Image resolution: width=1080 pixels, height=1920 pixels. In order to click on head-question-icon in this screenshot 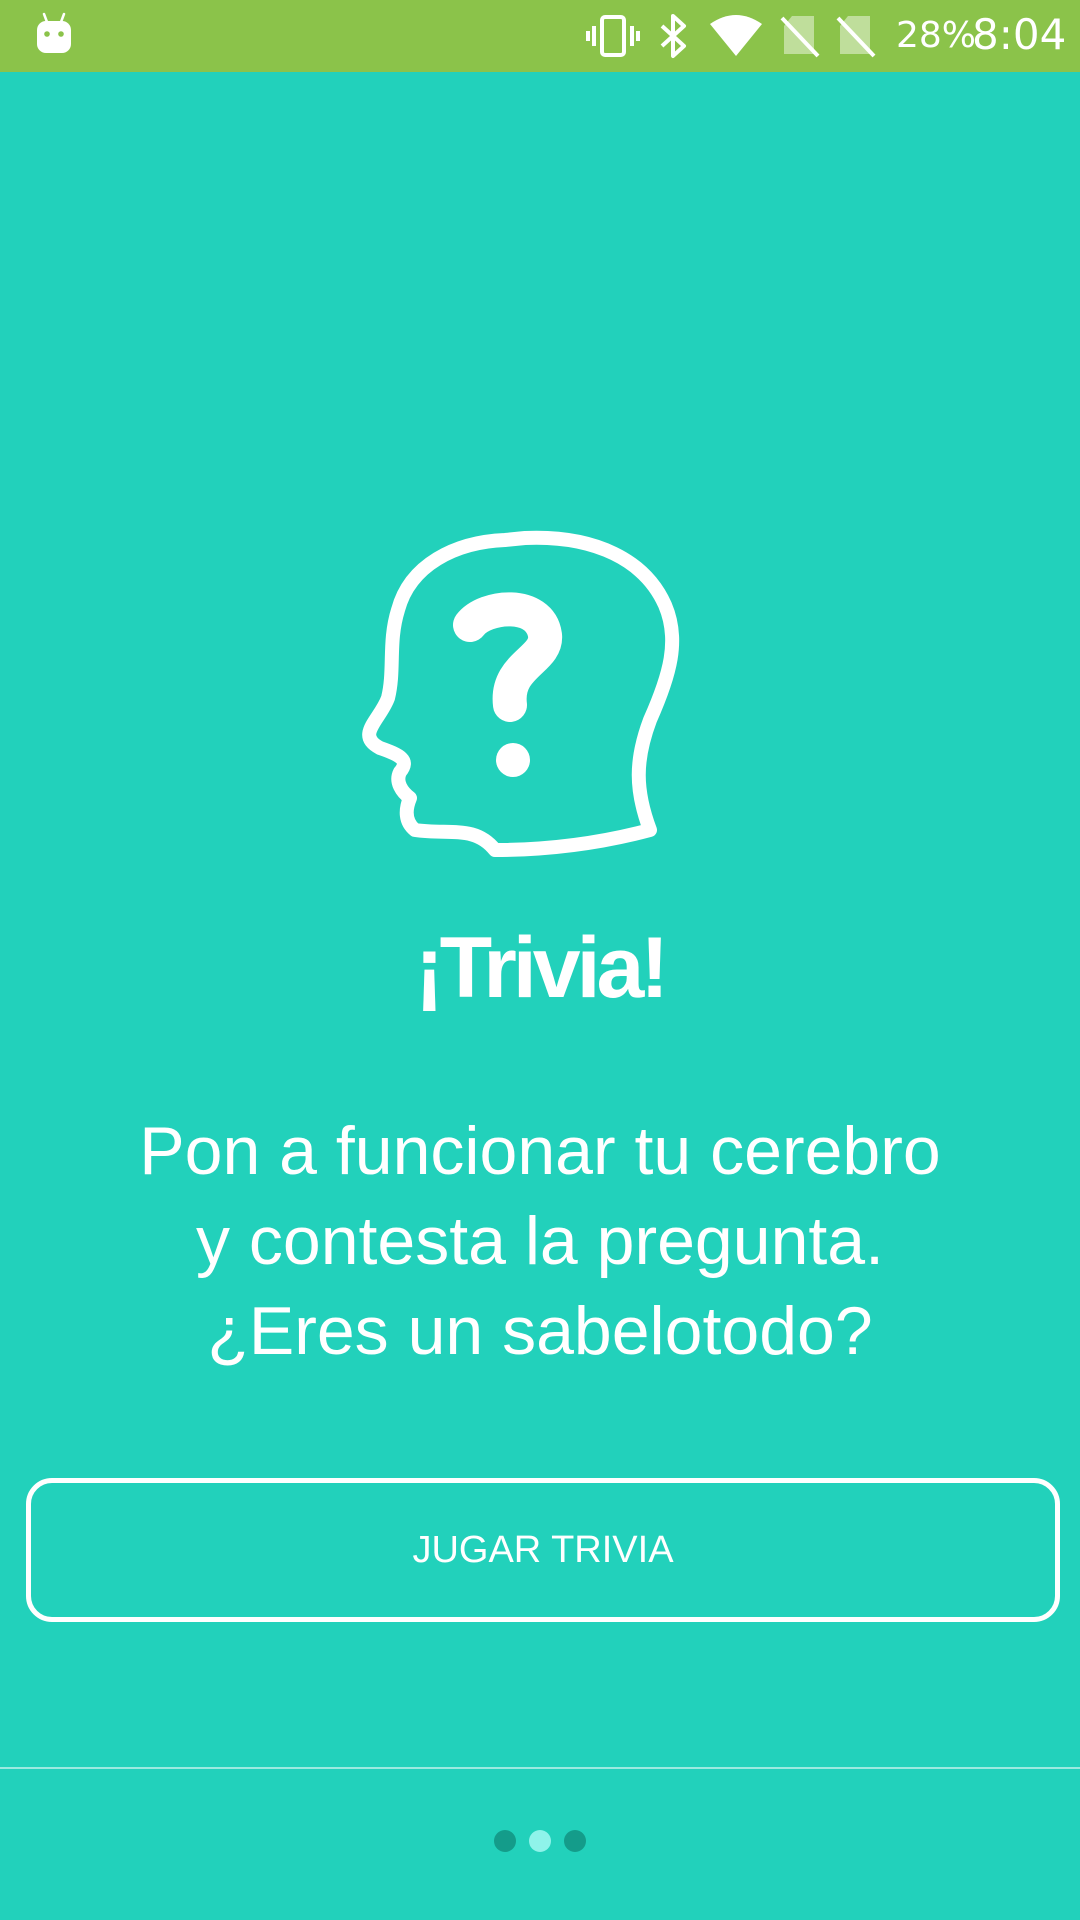, I will do `click(521, 693)`.